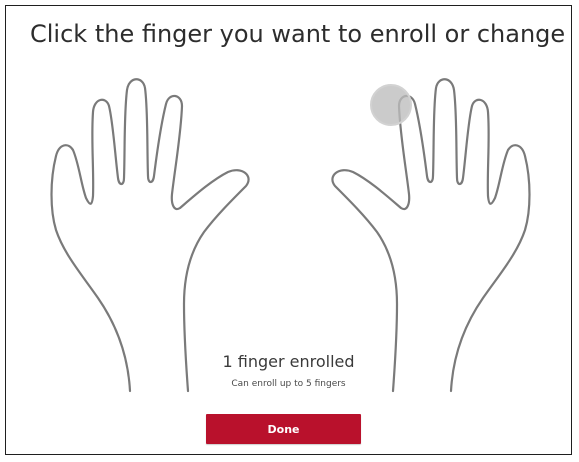 The image size is (579, 462). I want to click on left-middle-finger, so click(136, 128).